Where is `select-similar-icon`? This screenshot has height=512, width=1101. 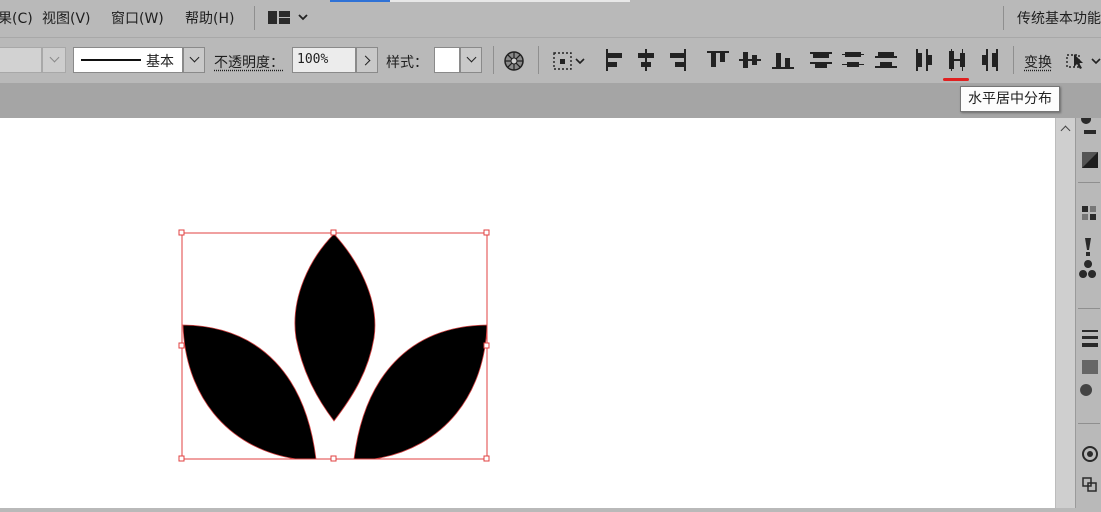
select-similar-icon is located at coordinates (1083, 61).